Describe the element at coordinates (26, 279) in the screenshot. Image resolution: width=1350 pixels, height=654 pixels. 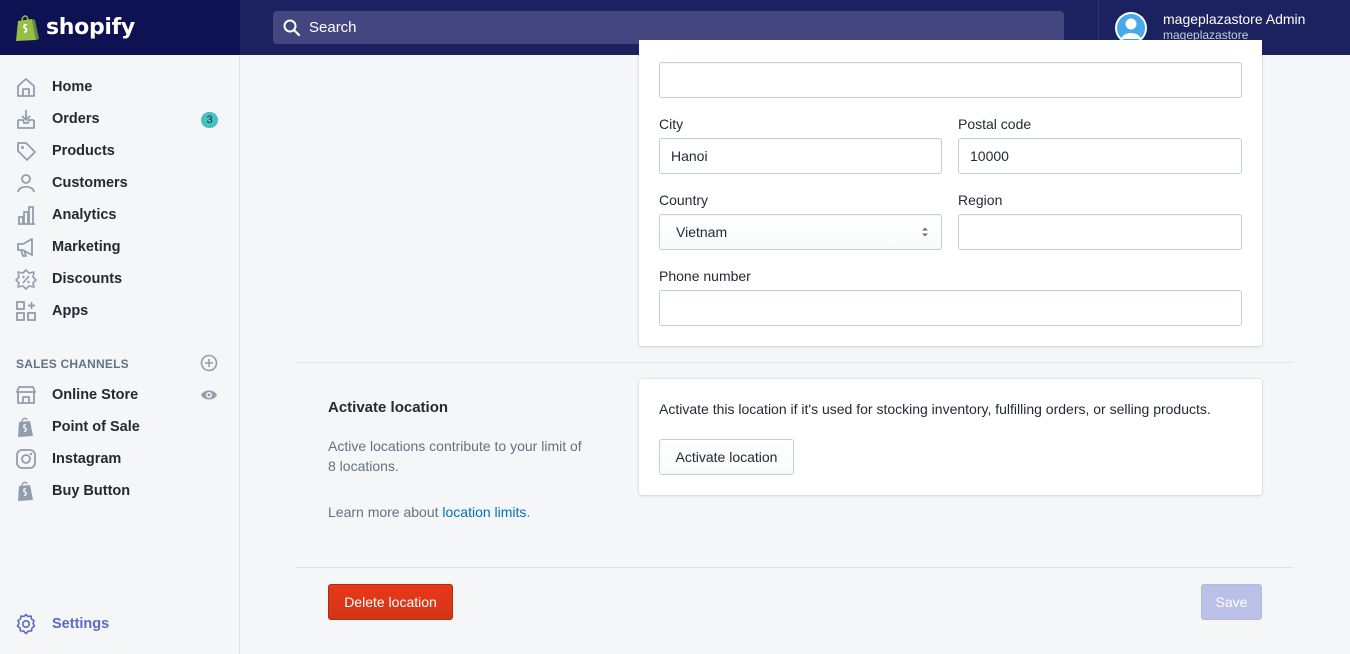
I see `discount-icon` at that location.